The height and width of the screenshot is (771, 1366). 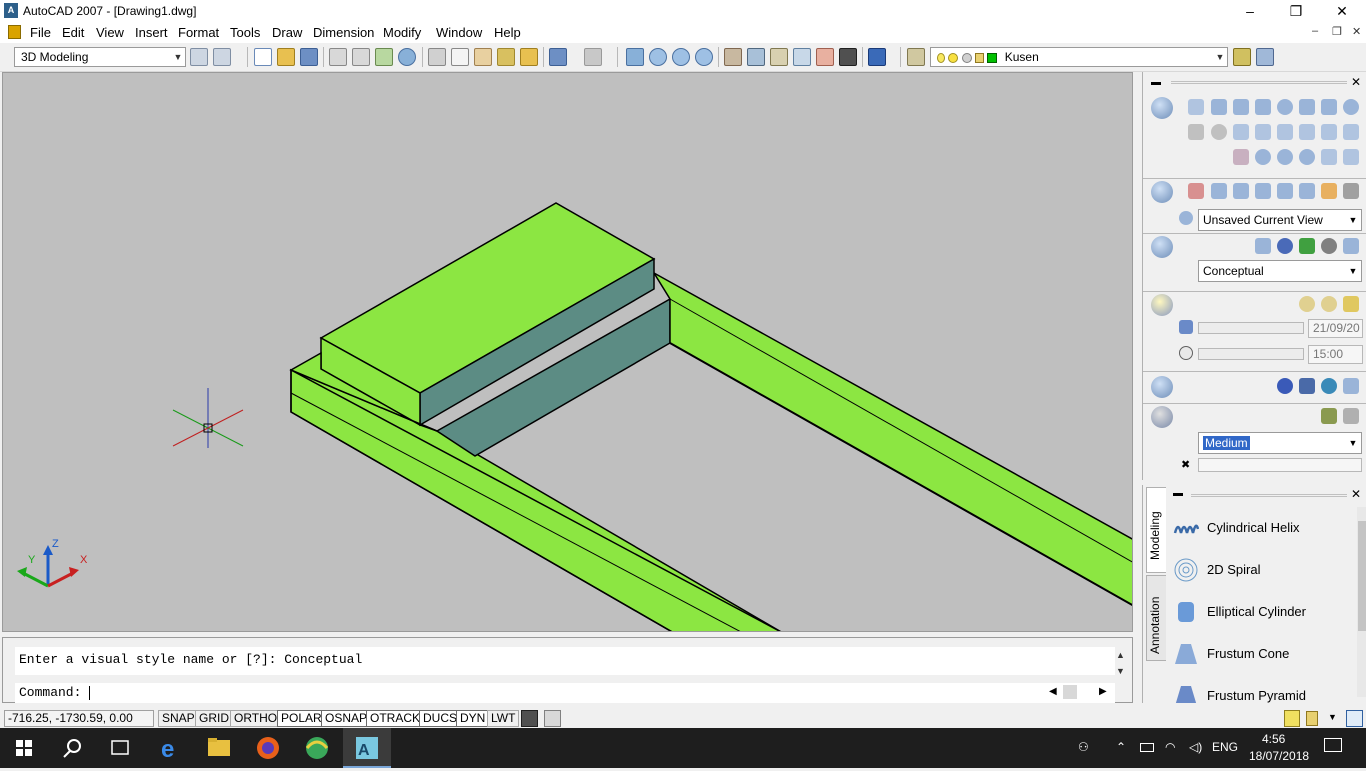 What do you see at coordinates (529, 718) in the screenshot?
I see `model-space-icon` at bounding box center [529, 718].